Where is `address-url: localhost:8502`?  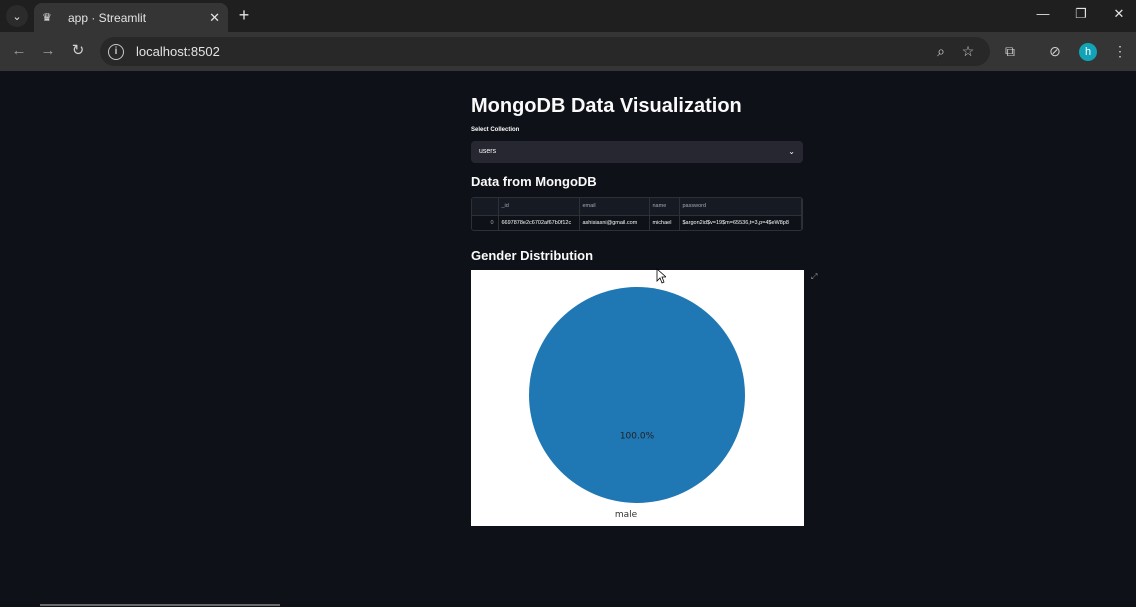
address-url: localhost:8502 is located at coordinates (178, 51).